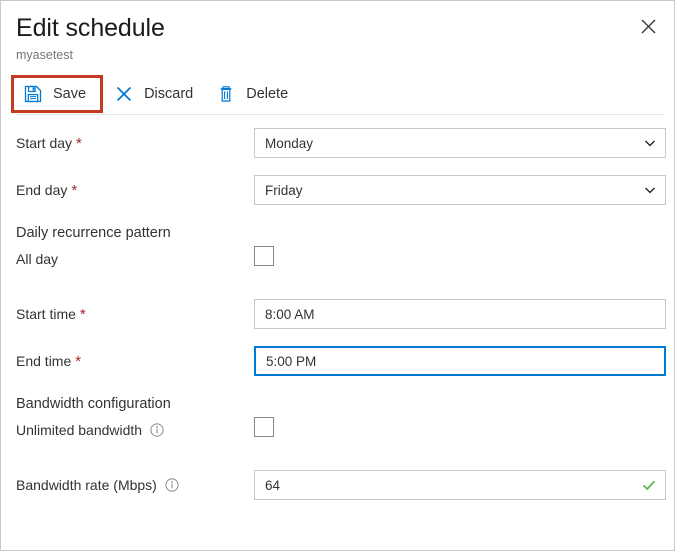 Image resolution: width=675 pixels, height=551 pixels. I want to click on form-row-unlimited-bandwidth: Unlimited bandwidth, so click(337, 442).